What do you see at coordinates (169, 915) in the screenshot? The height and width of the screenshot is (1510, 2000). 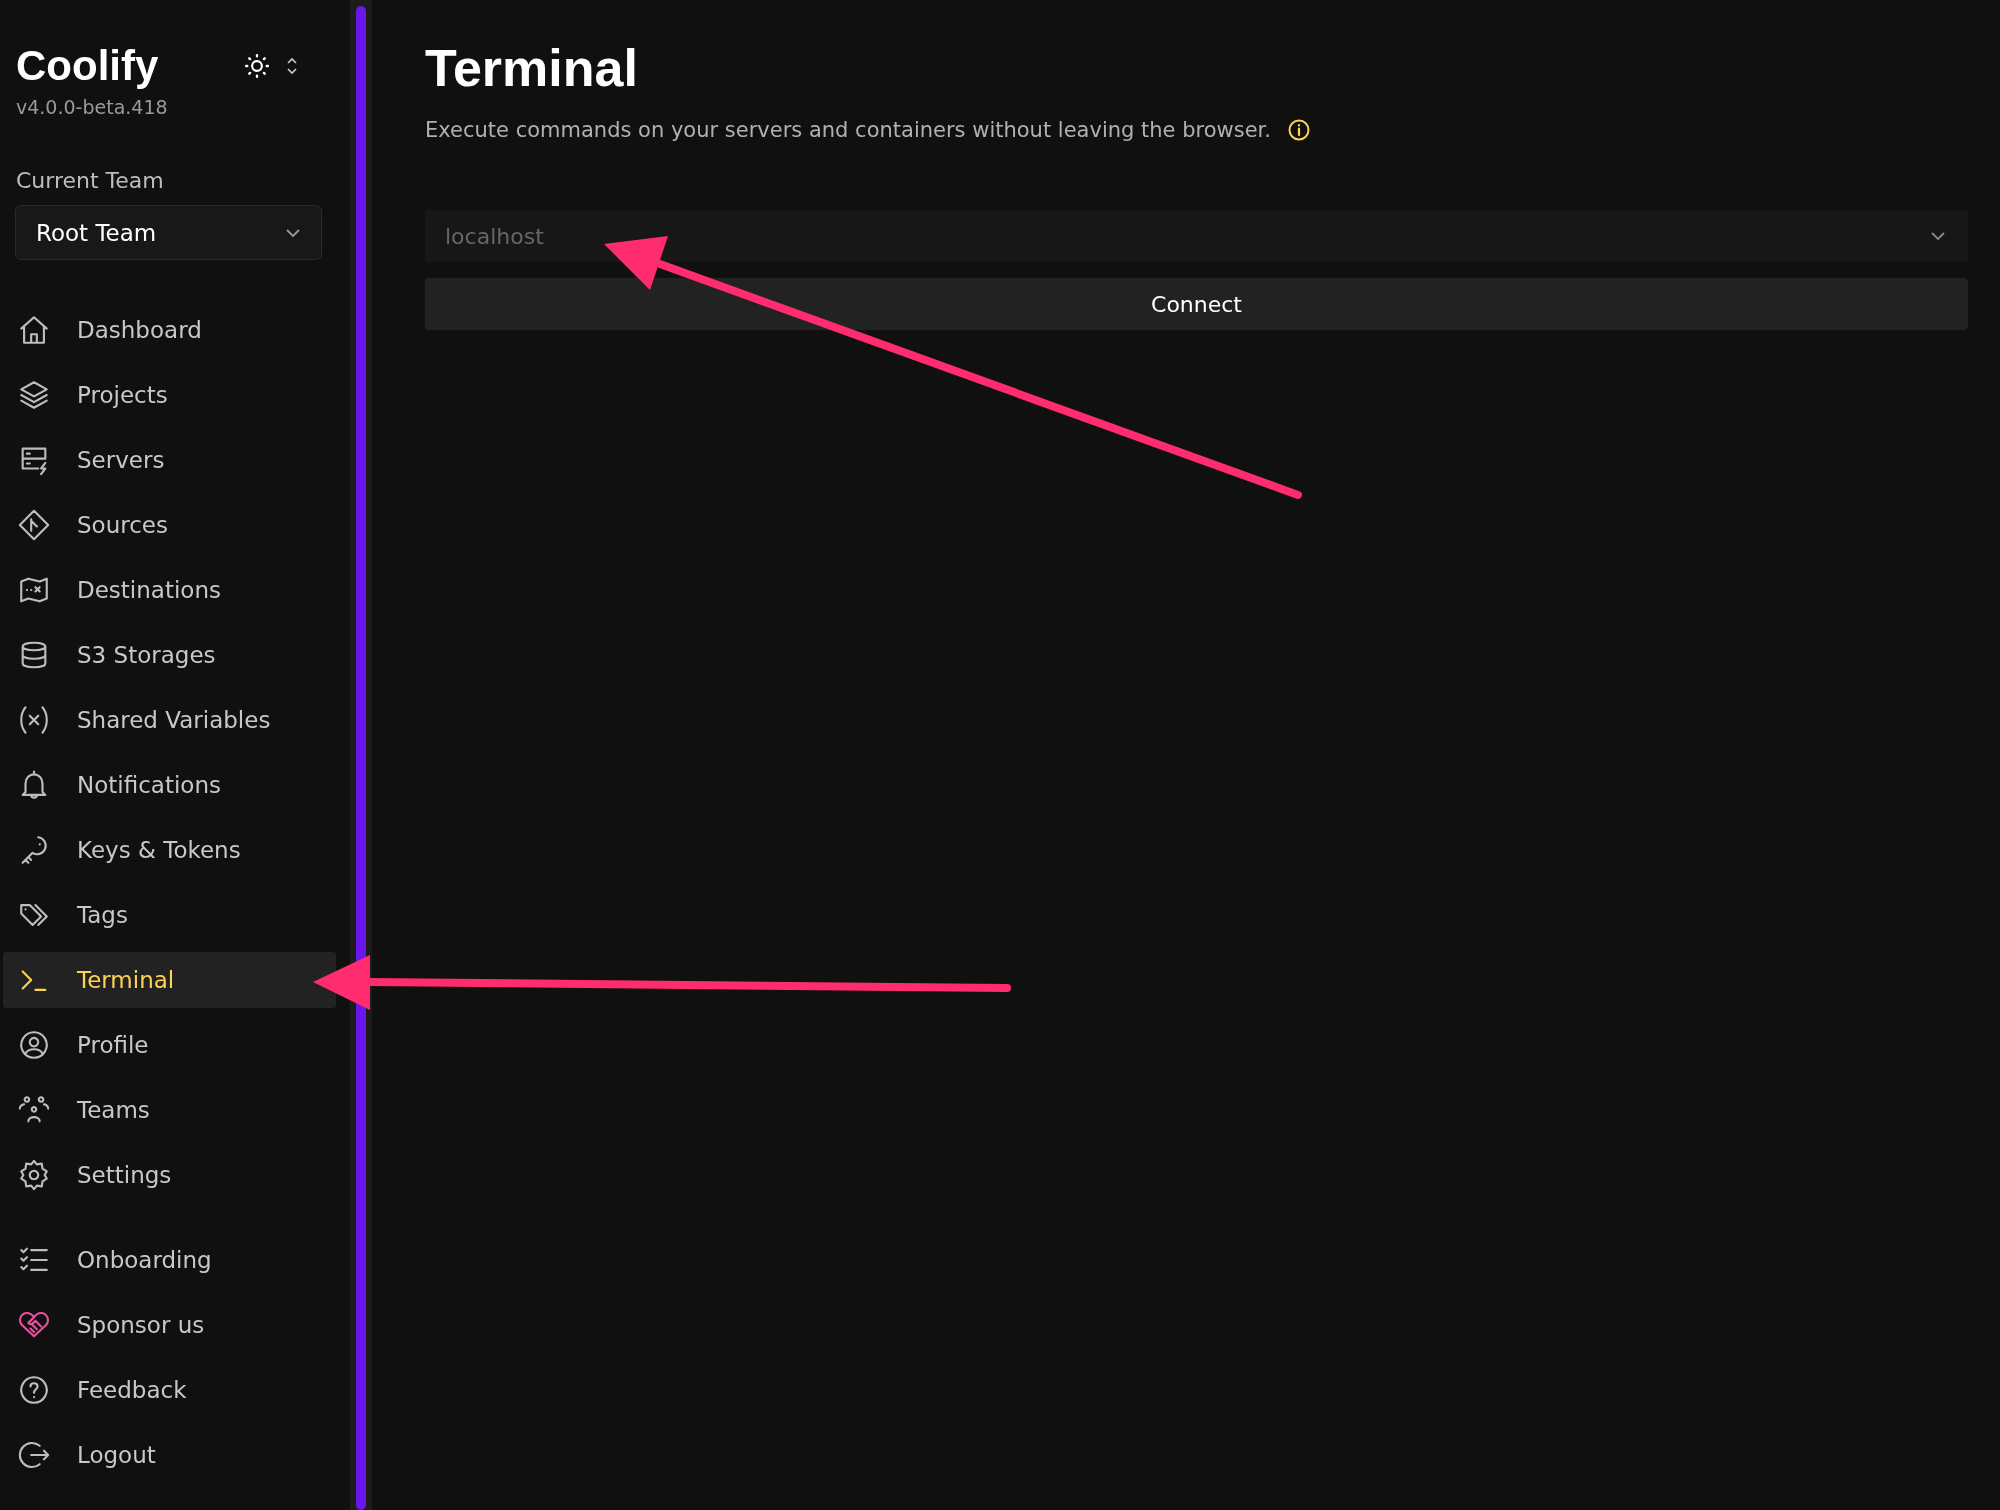 I see `nav-item: Tags` at bounding box center [169, 915].